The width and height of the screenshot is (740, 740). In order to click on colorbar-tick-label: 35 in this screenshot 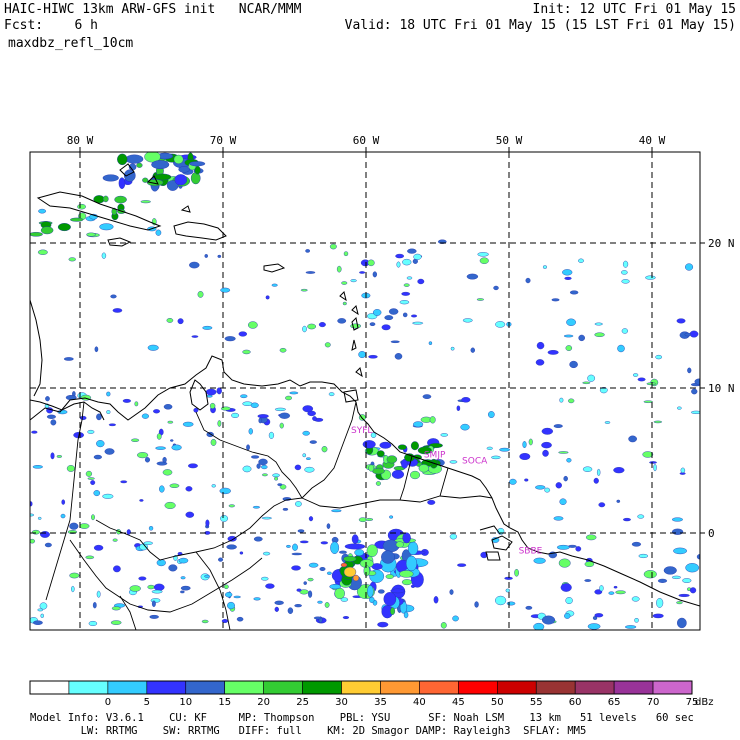, I will do `click(380, 702)`.